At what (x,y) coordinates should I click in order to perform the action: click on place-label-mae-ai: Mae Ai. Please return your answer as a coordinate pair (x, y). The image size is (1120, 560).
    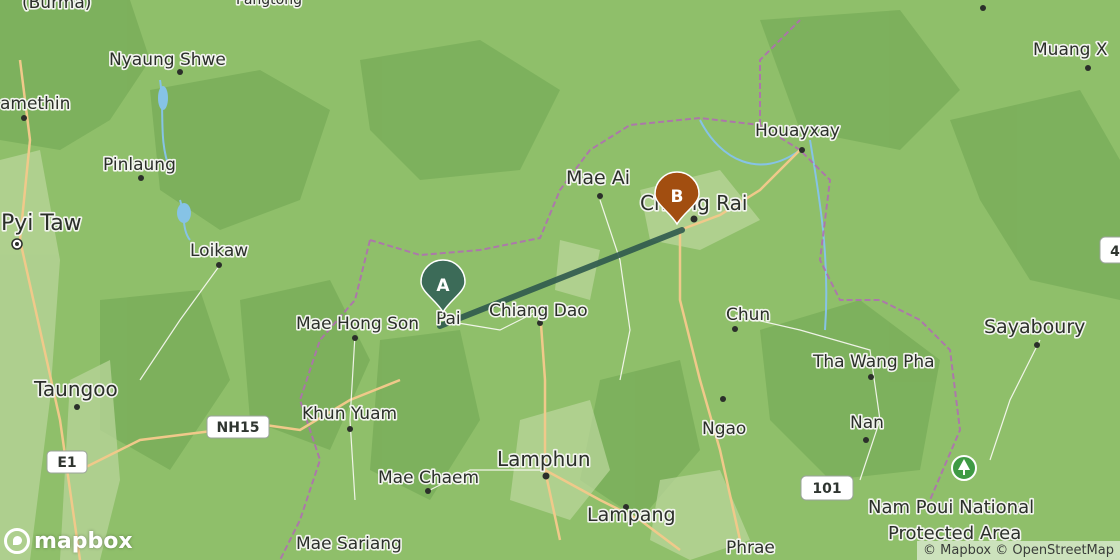
    Looking at the image, I should click on (598, 178).